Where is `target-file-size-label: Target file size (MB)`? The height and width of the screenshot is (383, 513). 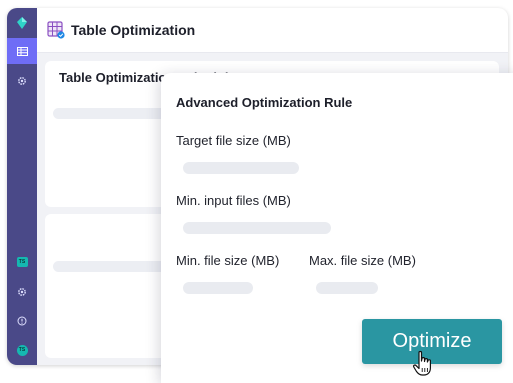 target-file-size-label: Target file size (MB) is located at coordinates (233, 140).